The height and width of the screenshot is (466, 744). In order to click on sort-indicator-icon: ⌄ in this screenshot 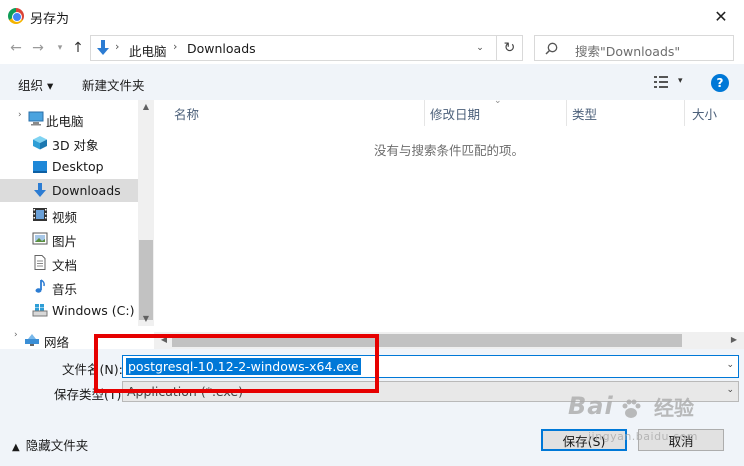, I will do `click(498, 101)`.